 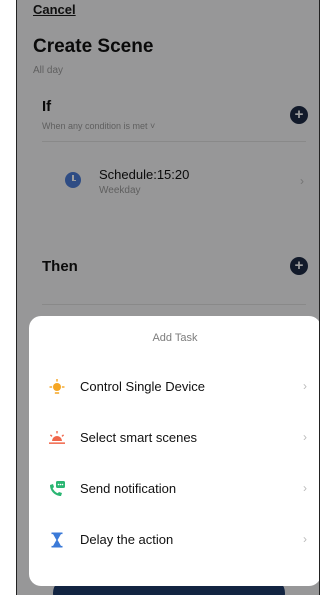 I want to click on task-option-delay-action: Delay the action ›, so click(x=174, y=541).